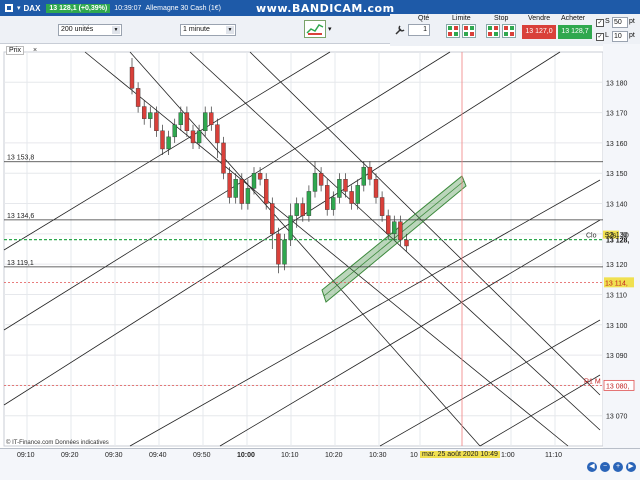 The image size is (640, 480). I want to click on stop-order-button, so click(493, 31).